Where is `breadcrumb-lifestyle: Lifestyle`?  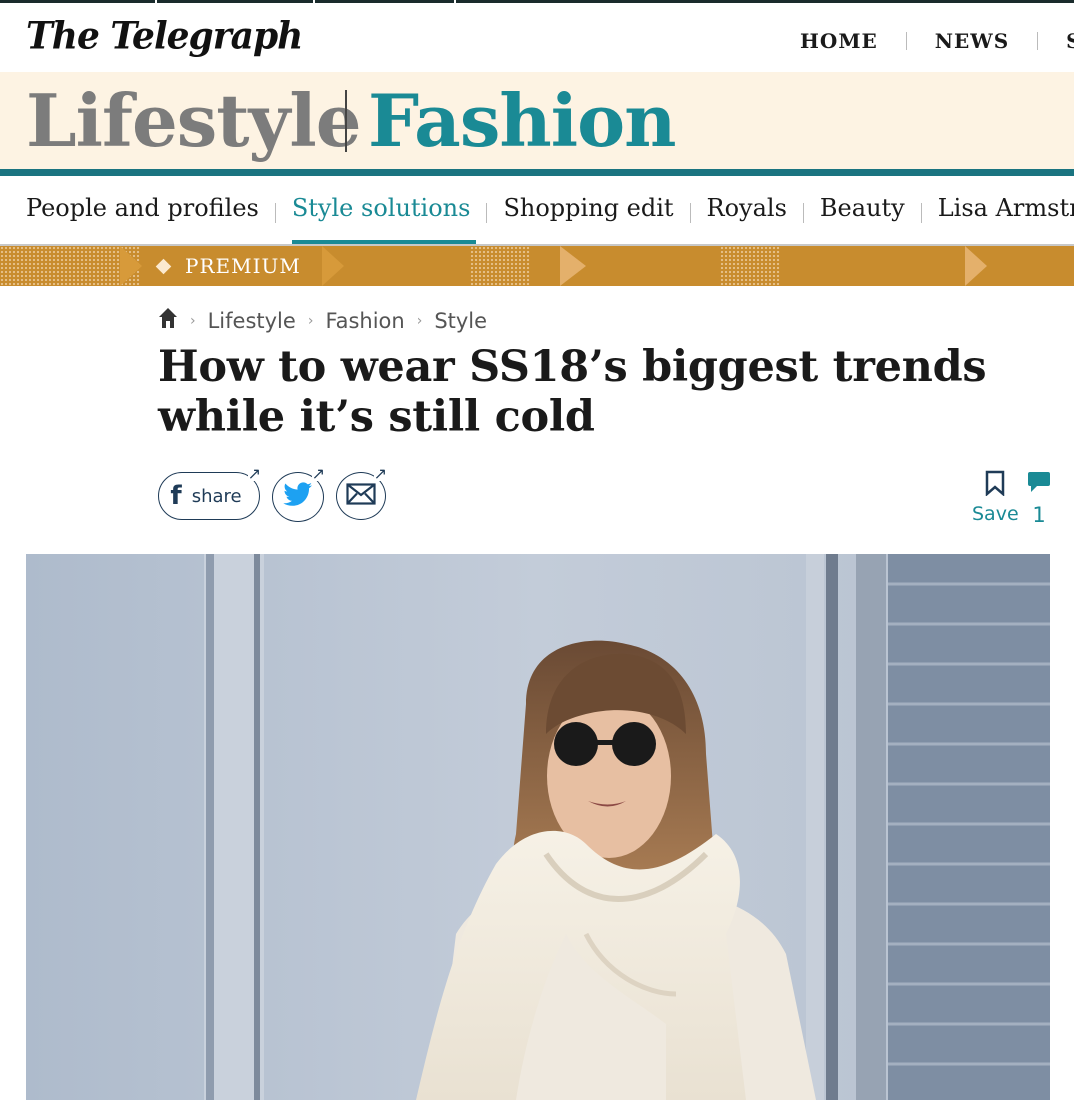 breadcrumb-lifestyle: Lifestyle is located at coordinates (252, 321).